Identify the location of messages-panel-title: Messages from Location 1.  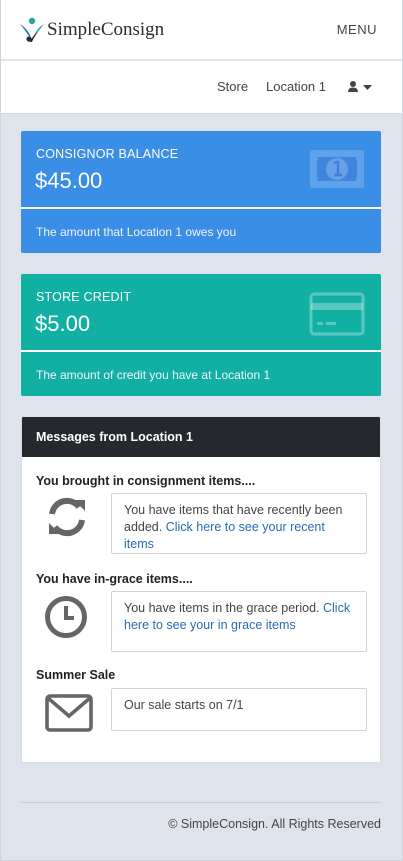
(201, 437).